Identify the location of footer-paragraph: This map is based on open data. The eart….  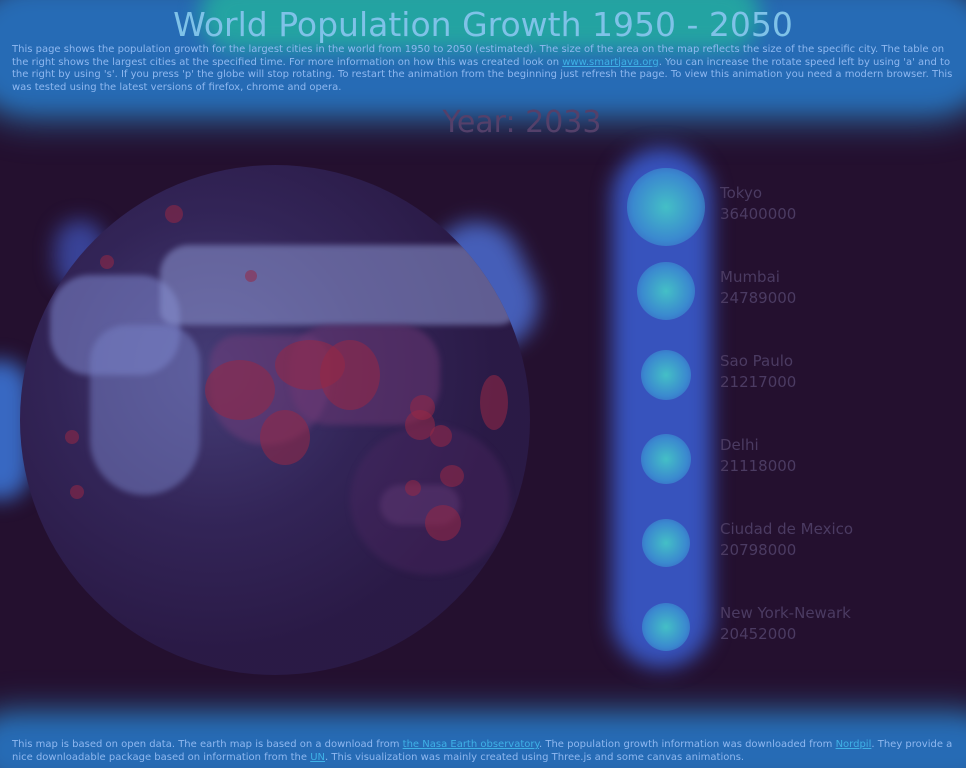
(484, 751).